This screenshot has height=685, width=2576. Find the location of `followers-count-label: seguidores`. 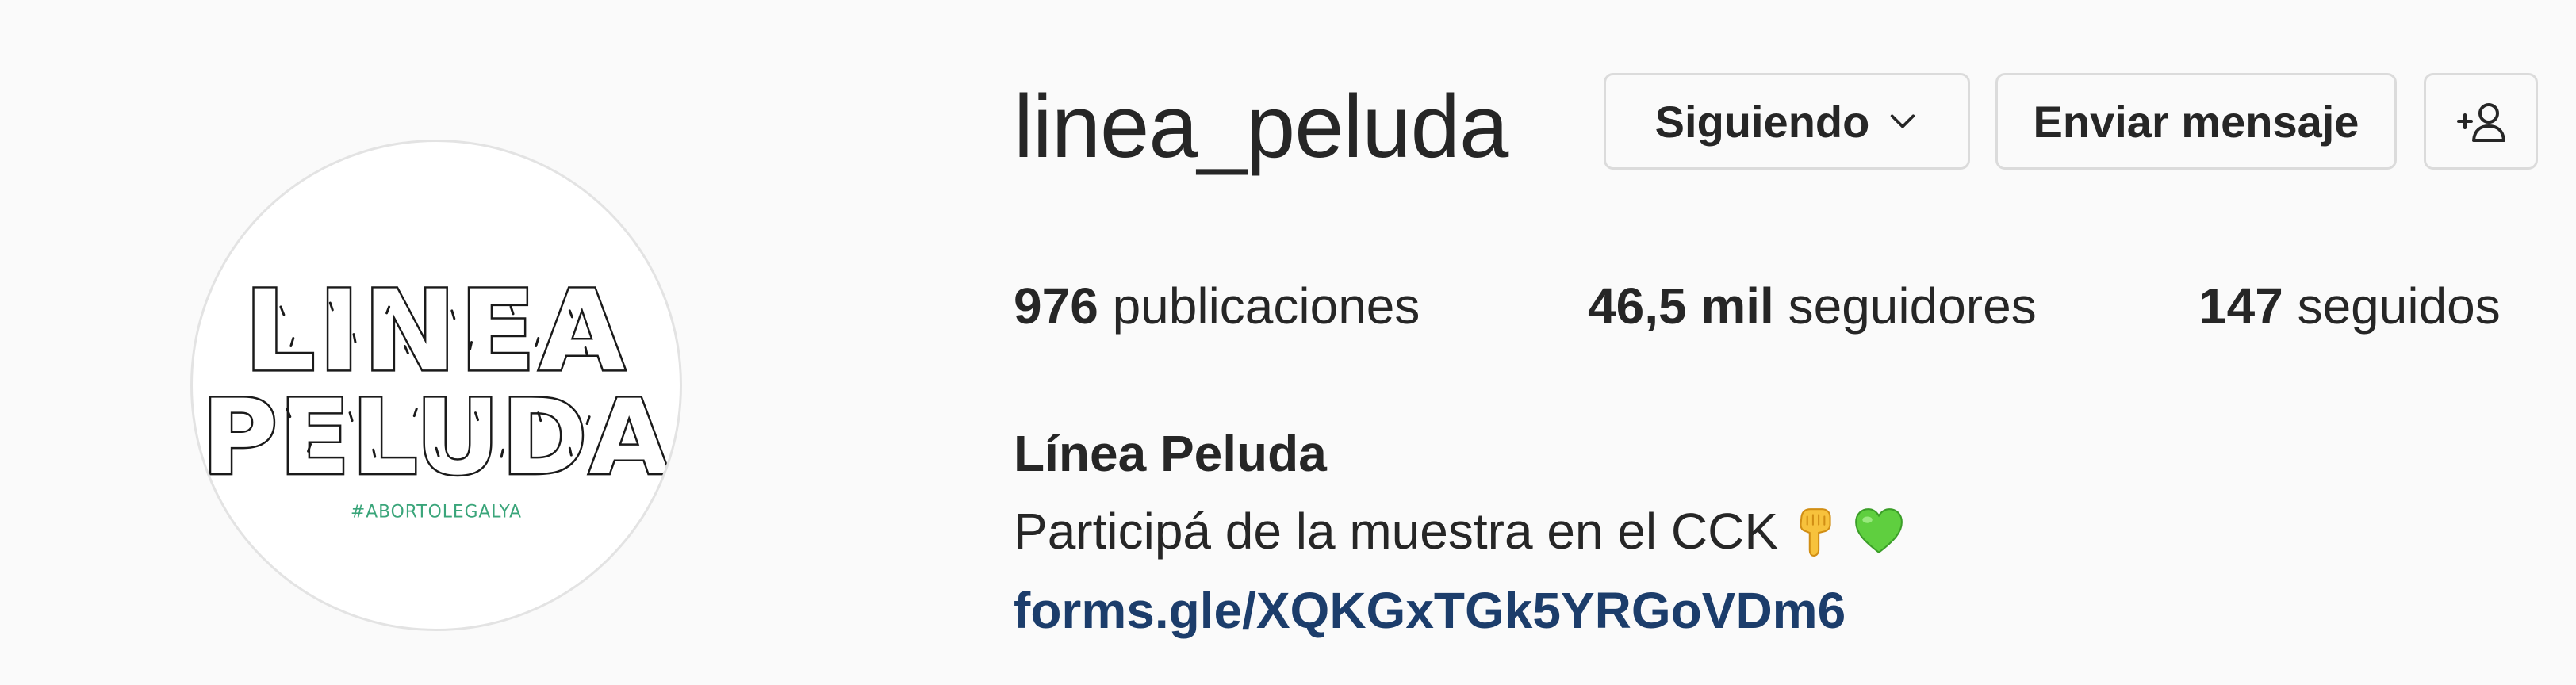

followers-count-label: seguidores is located at coordinates (1905, 306).